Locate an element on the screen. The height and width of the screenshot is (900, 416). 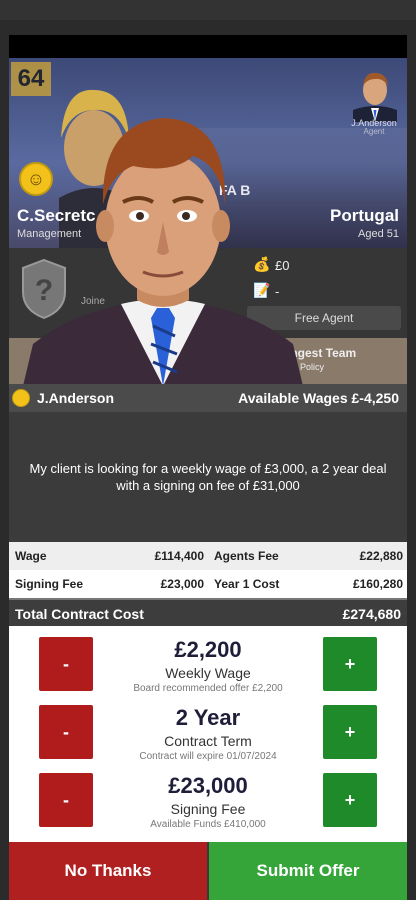
agent-bar: J.Anderson Available Wages £-4,250 is located at coordinates (208, 398).